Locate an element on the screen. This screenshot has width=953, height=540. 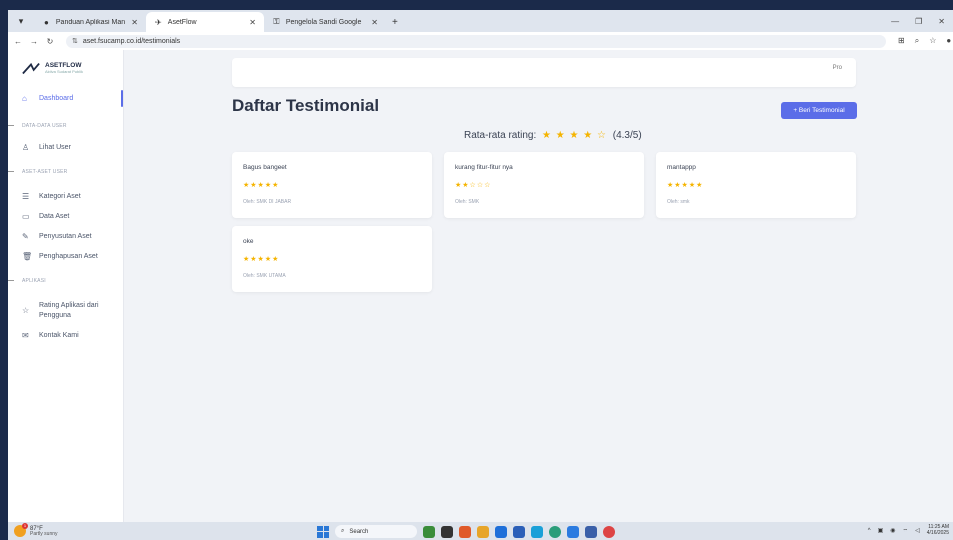
window-controls: — ❐ ✕ is located at coordinates (922, 24).